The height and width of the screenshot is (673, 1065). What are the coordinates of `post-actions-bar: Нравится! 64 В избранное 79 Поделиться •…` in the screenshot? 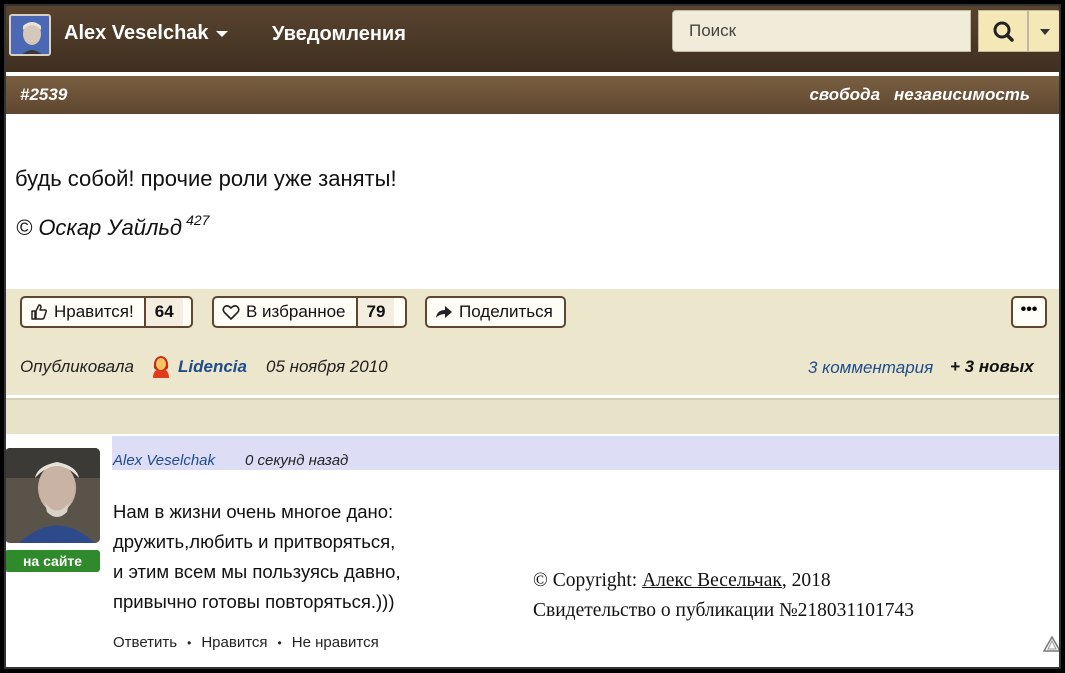 It's located at (533, 313).